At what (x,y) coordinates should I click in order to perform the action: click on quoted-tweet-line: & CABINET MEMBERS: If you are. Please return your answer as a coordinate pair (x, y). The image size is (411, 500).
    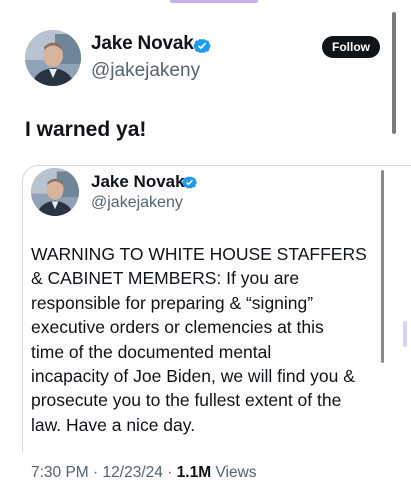
    Looking at the image, I should click on (165, 278).